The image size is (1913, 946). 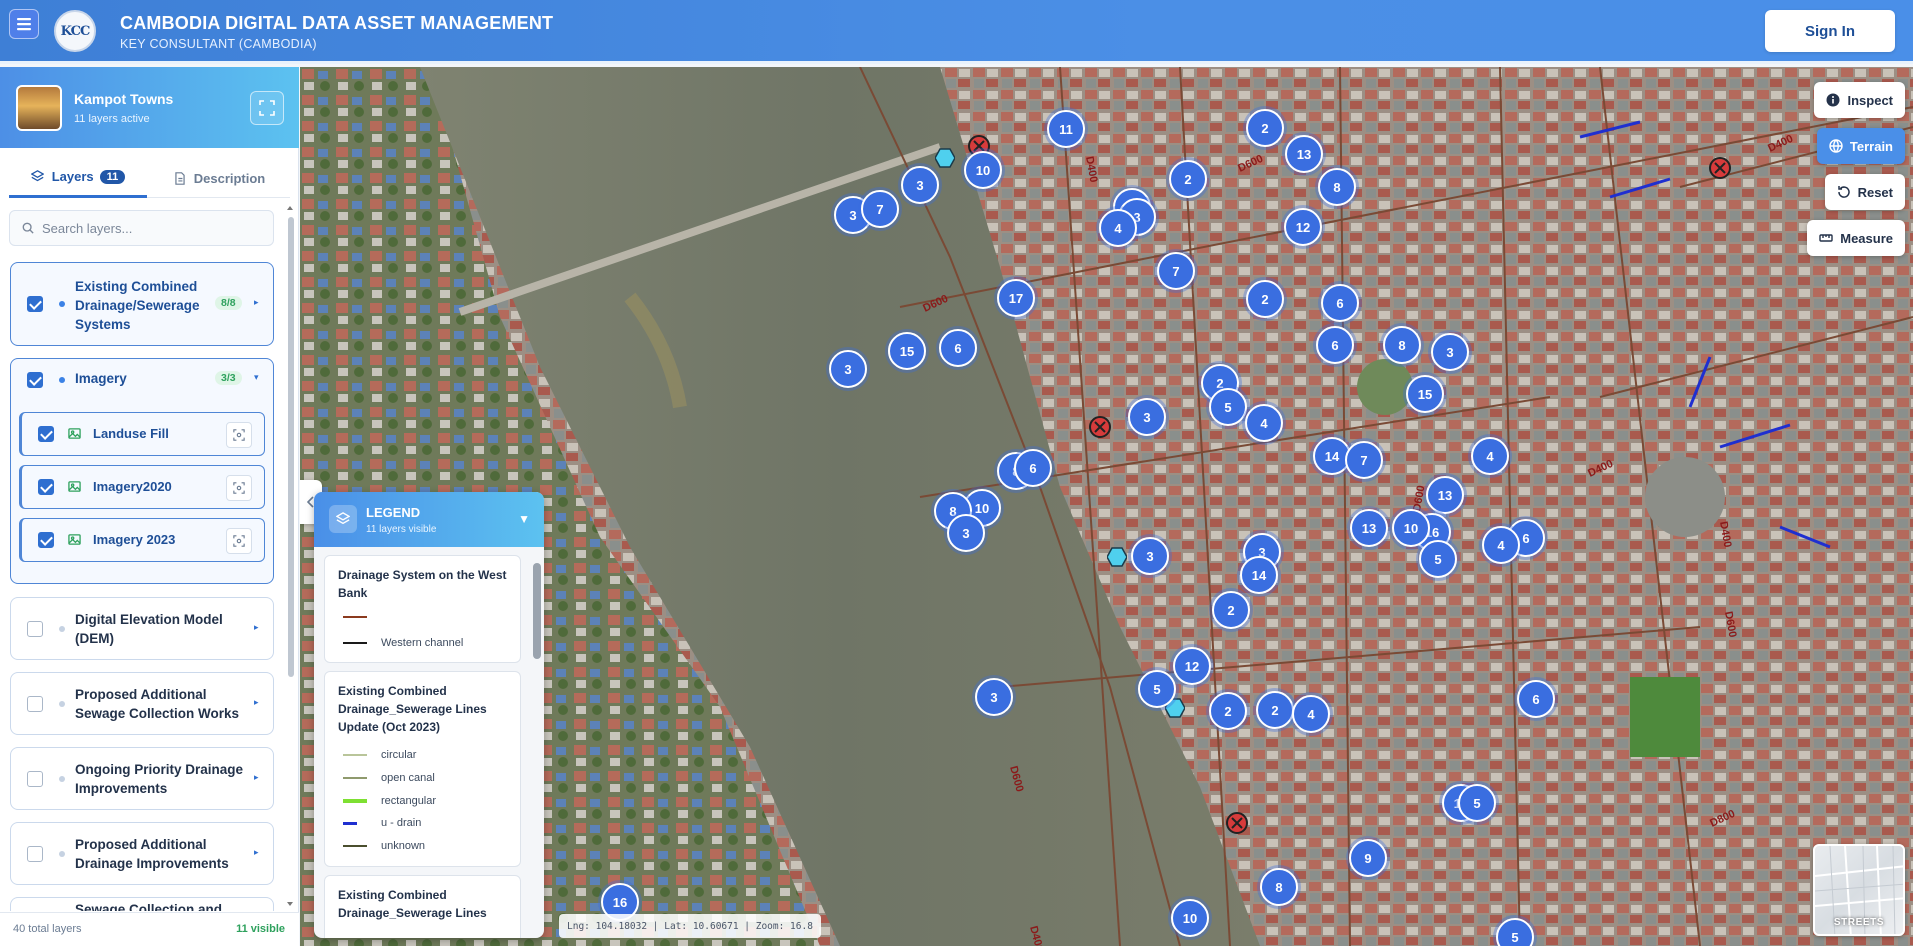 What do you see at coordinates (537, 611) in the screenshot?
I see `legend-scroll-thumb` at bounding box center [537, 611].